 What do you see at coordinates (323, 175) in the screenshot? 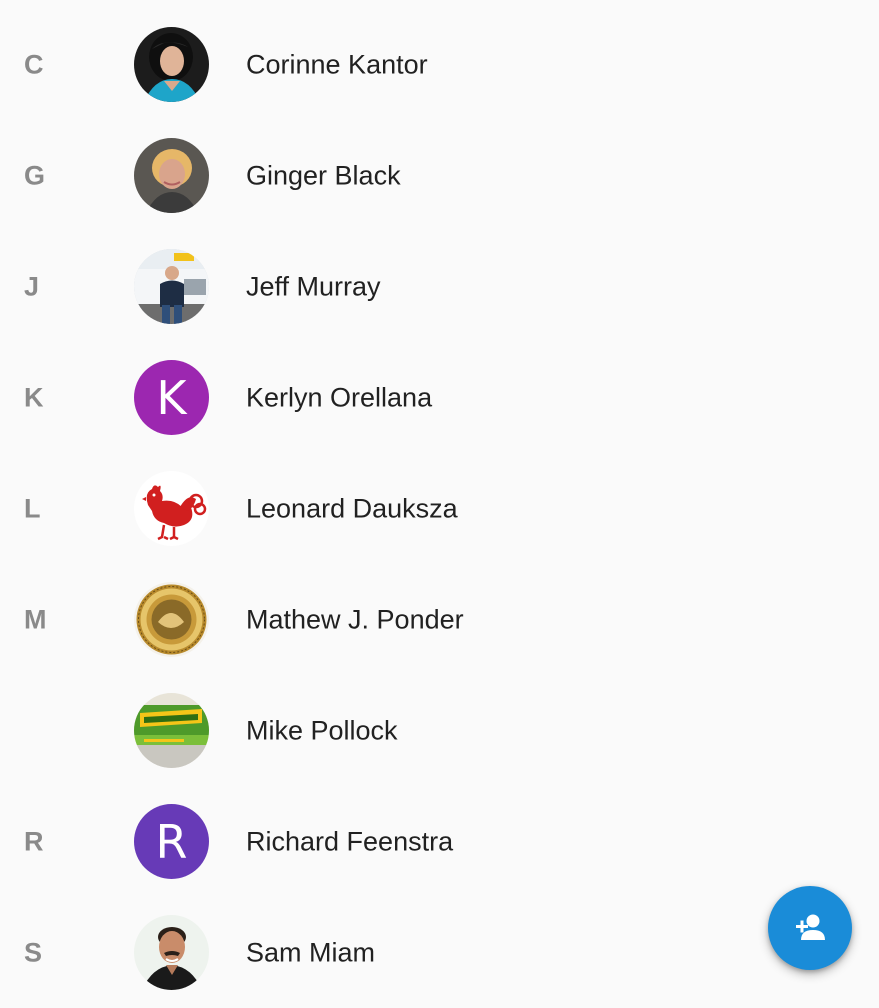
I see `contact-name: Ginger Black` at bounding box center [323, 175].